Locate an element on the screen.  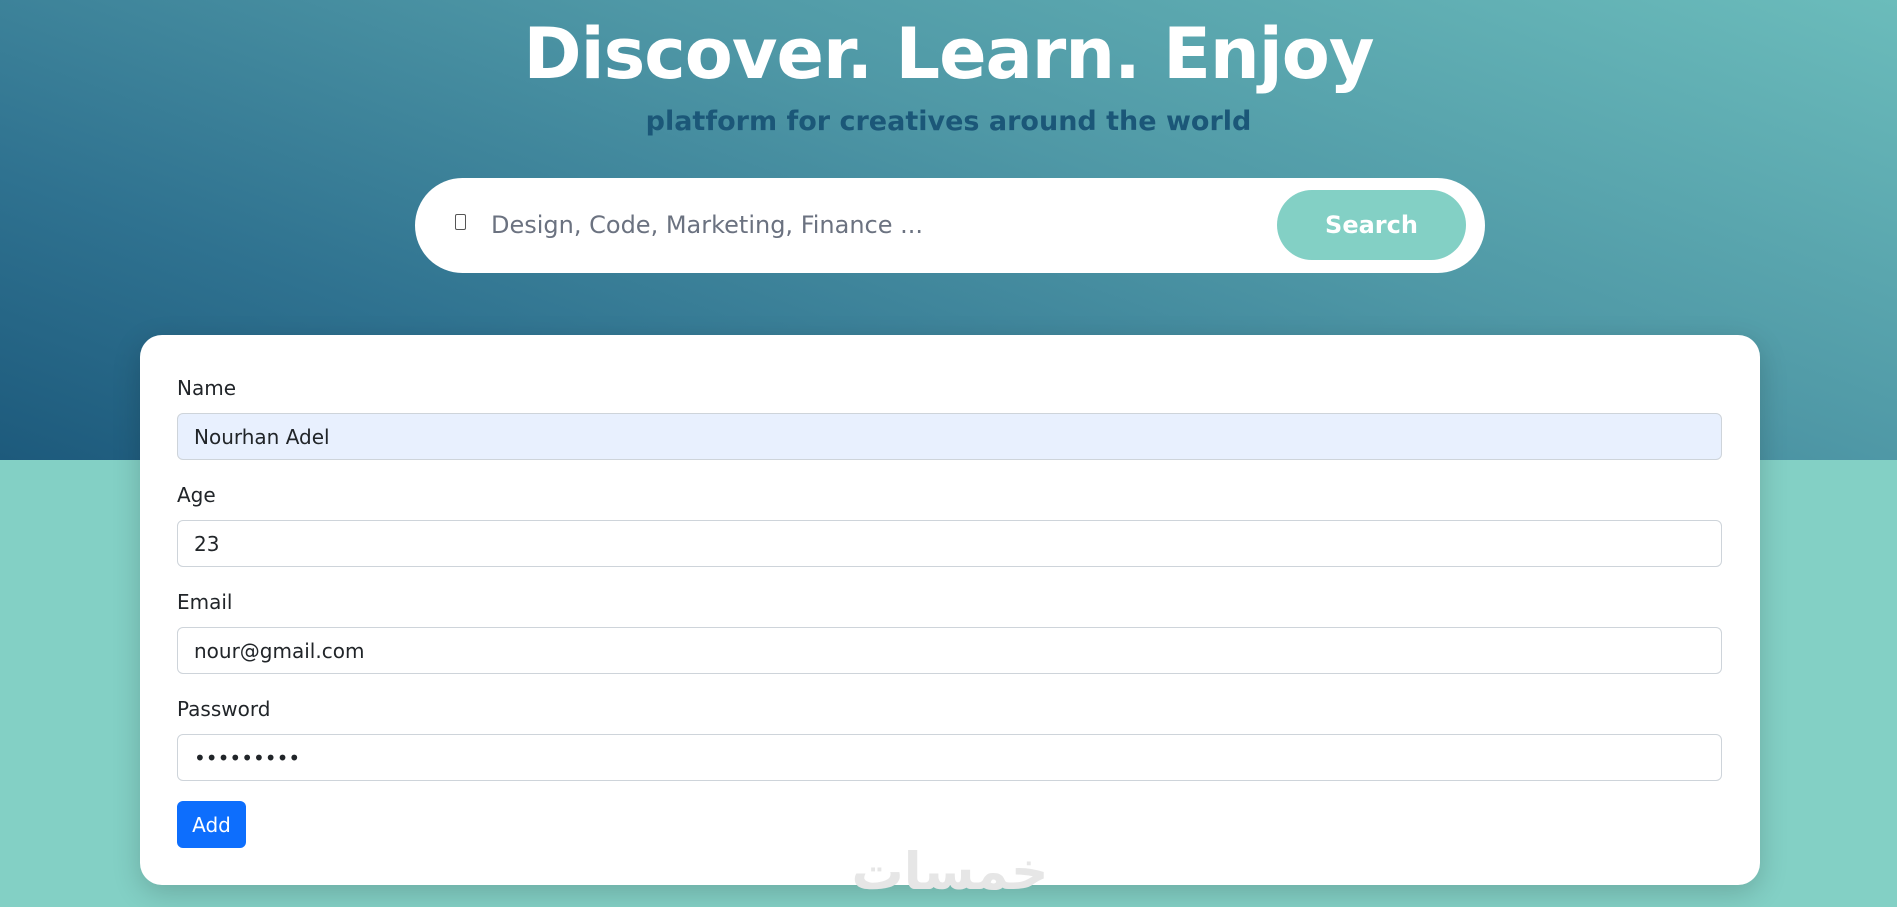
name-label: Name is located at coordinates (207, 388).